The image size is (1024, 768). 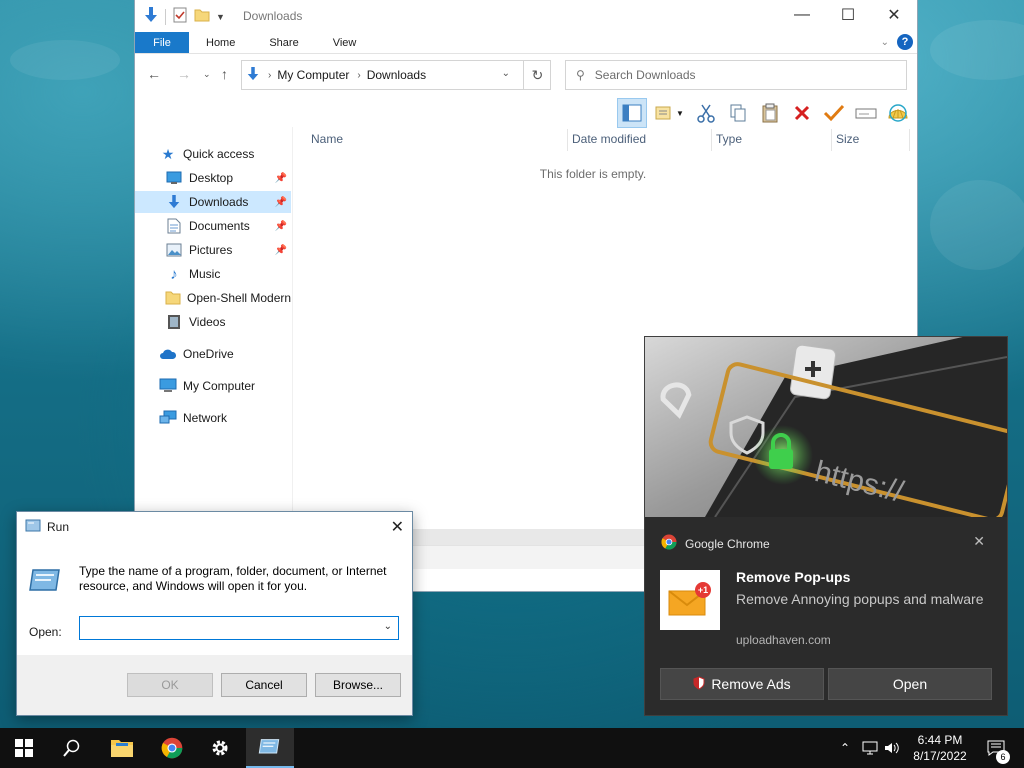 What do you see at coordinates (526, 16) in the screenshot?
I see `explorer-titlebar: ▼ Downloads — ☐ ✕` at bounding box center [526, 16].